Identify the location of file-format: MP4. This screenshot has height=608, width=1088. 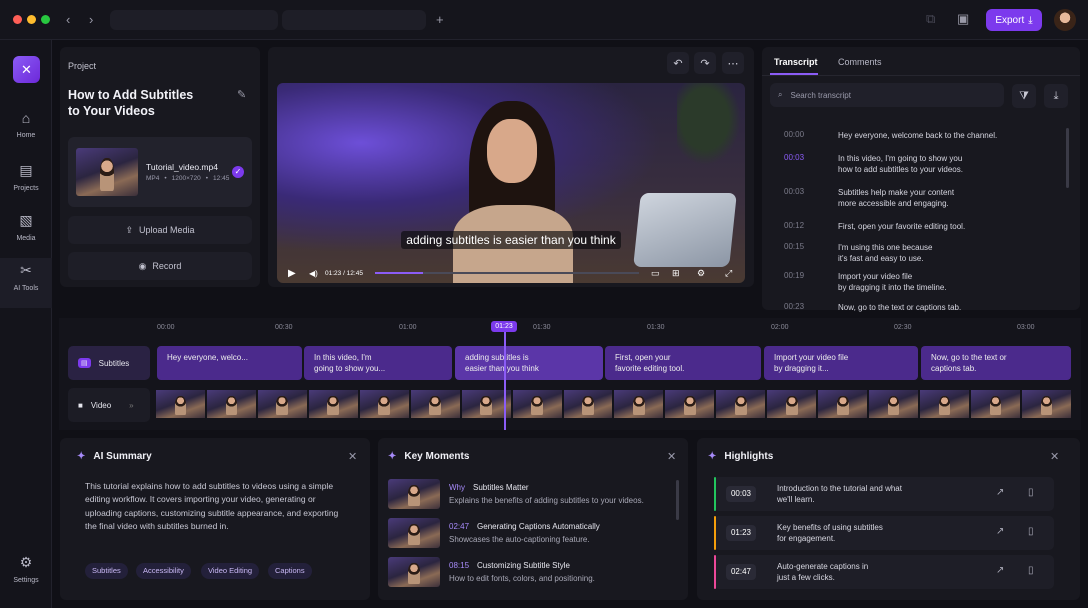
(153, 178).